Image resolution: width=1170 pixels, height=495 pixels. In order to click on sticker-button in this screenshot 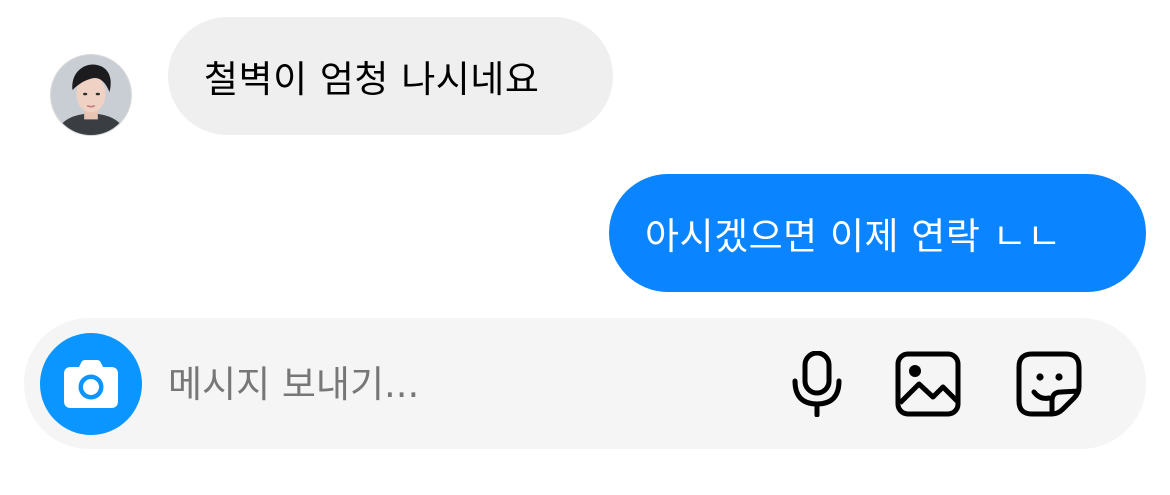, I will do `click(1049, 384)`.